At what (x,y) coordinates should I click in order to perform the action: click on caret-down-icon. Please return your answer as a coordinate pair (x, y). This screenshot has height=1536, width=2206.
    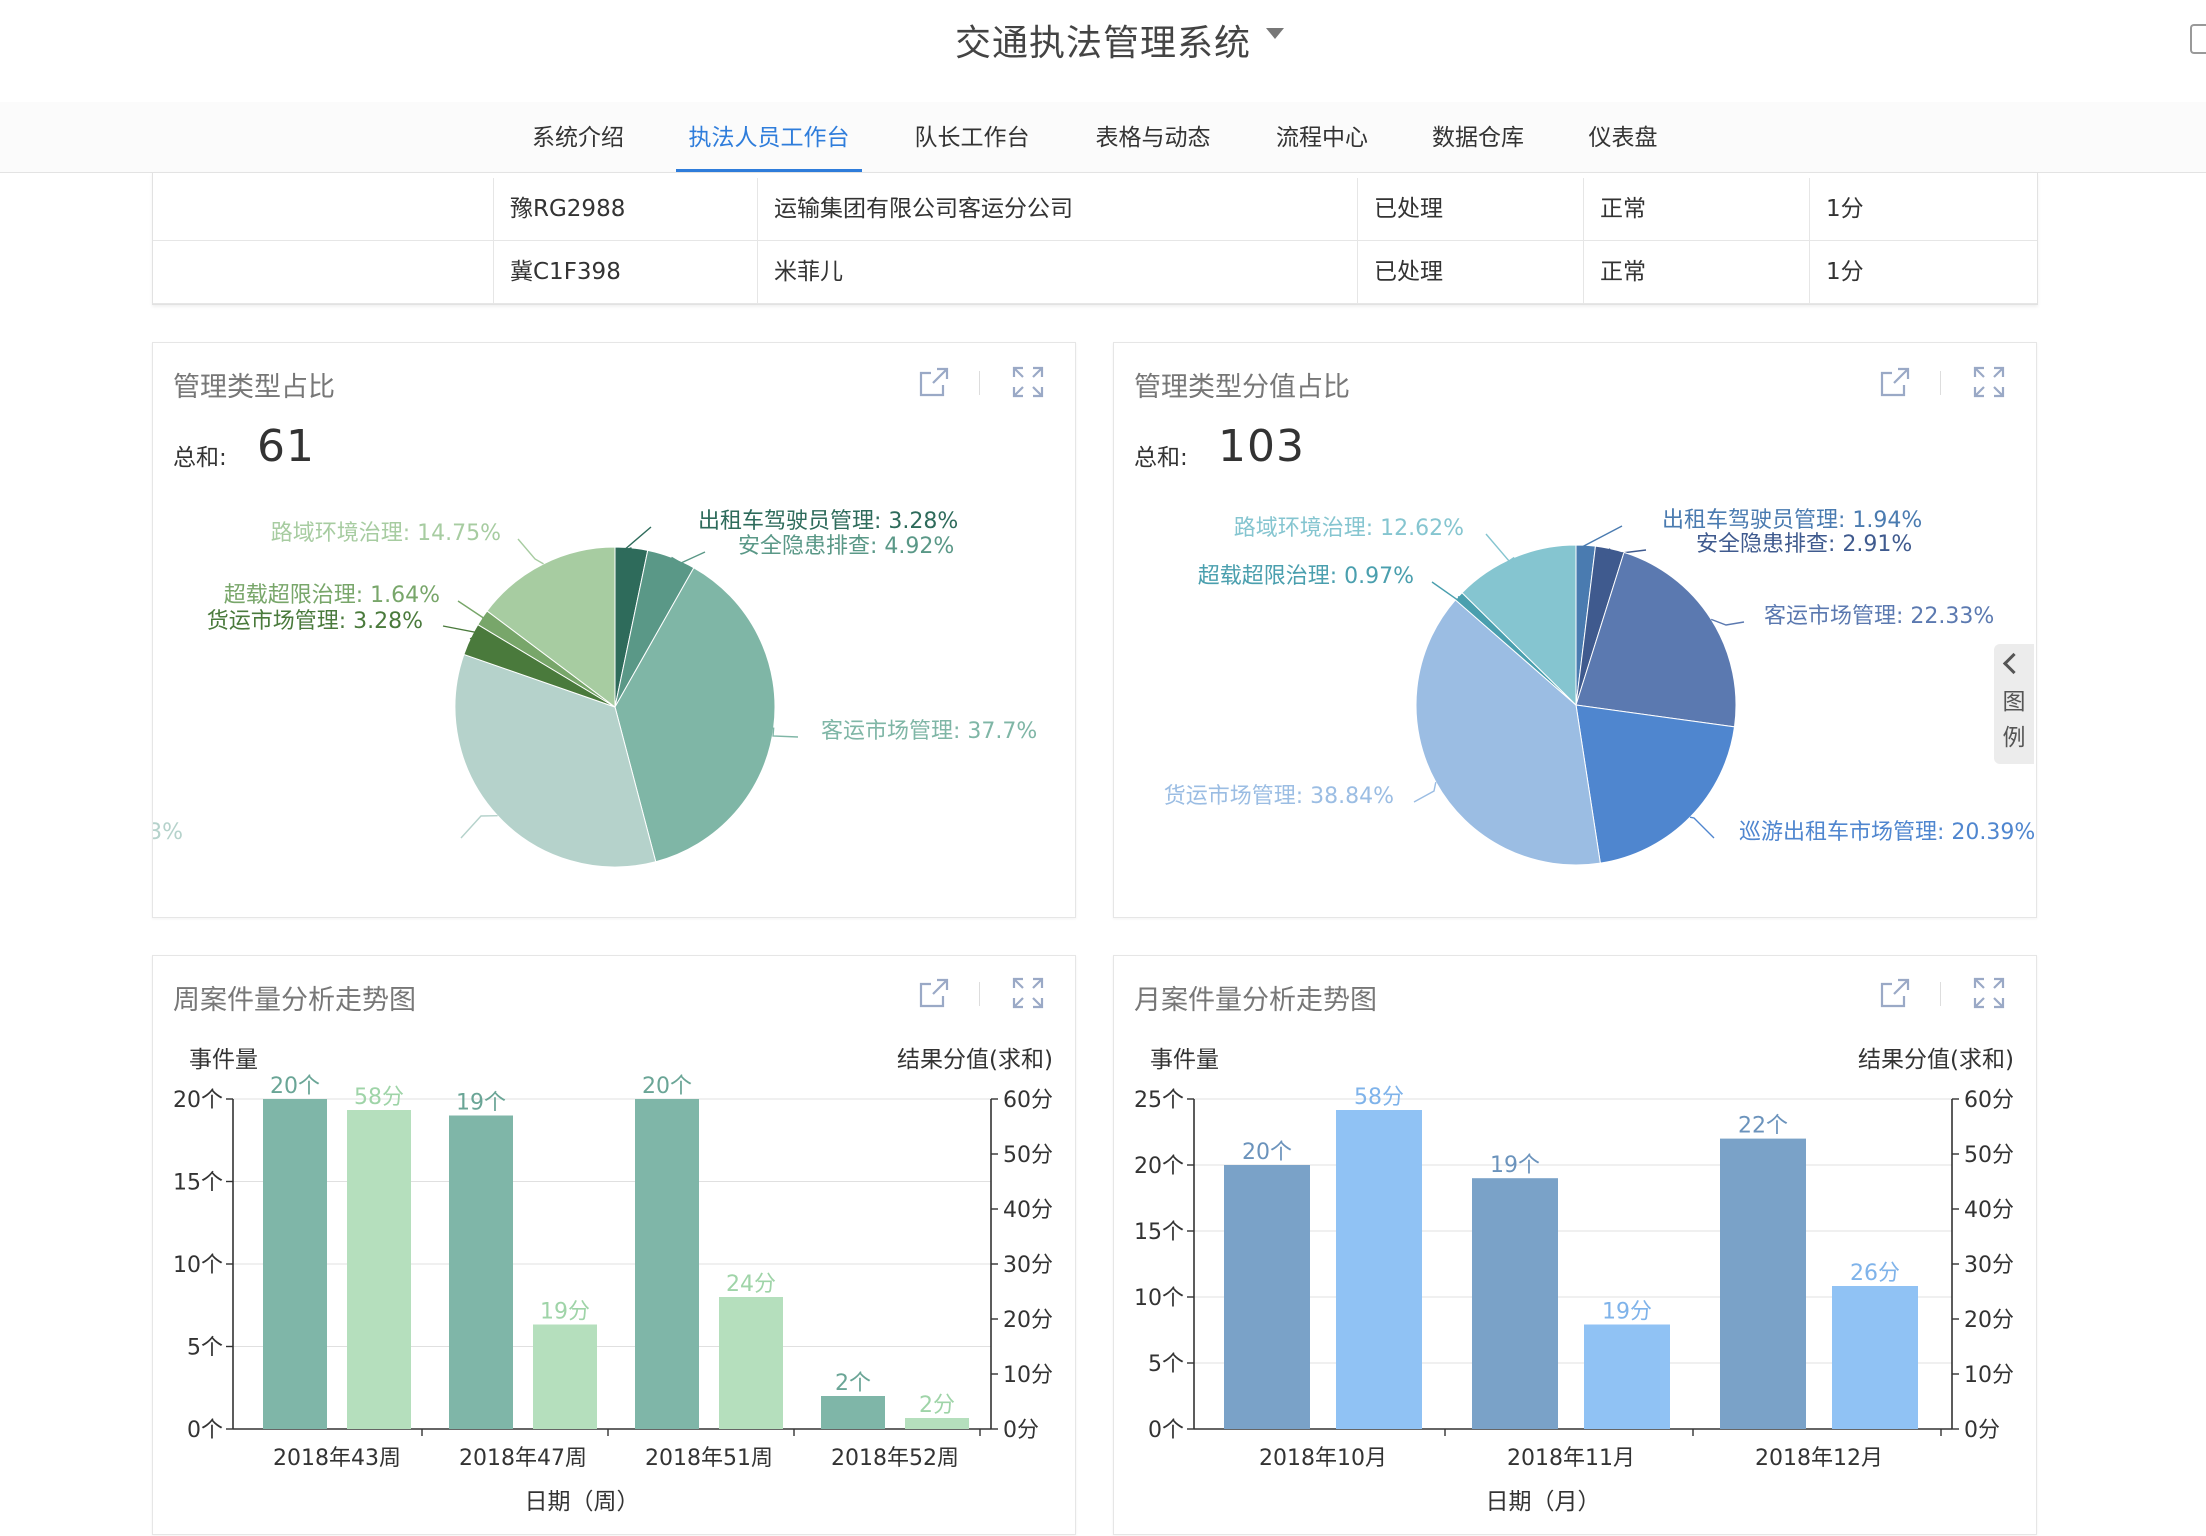
    Looking at the image, I should click on (1275, 33).